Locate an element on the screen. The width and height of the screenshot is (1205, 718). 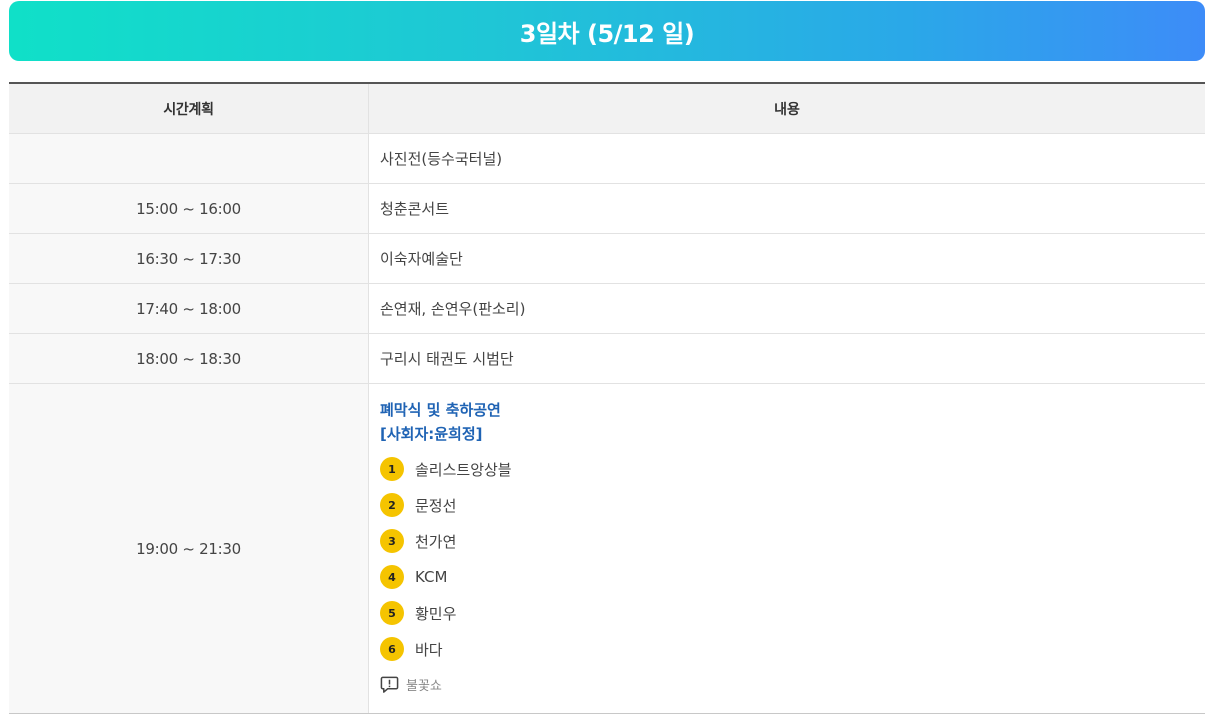
content-cell: 청춘콘서트 is located at coordinates (415, 209).